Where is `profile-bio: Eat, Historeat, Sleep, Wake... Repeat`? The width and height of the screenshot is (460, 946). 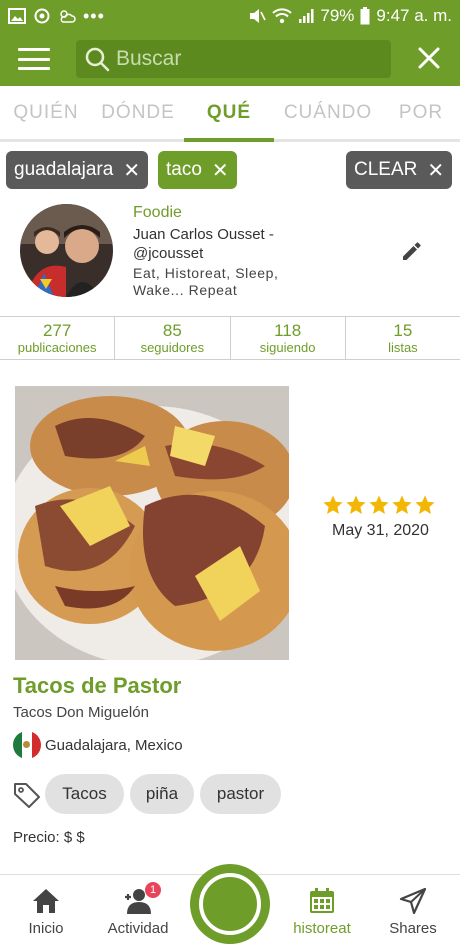 profile-bio: Eat, Historeat, Sleep, Wake... Repeat is located at coordinates (206, 281).